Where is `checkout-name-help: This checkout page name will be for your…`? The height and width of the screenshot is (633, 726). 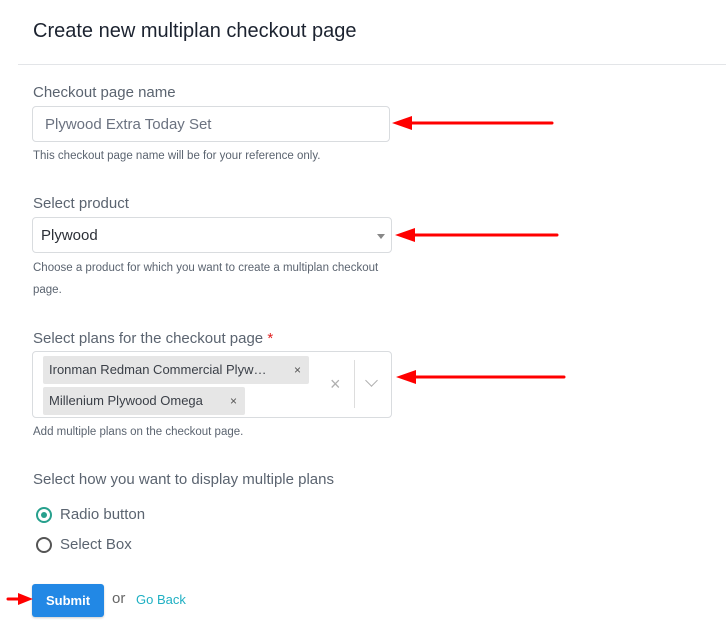
checkout-name-help: This checkout page name will be for your… is located at coordinates (177, 156).